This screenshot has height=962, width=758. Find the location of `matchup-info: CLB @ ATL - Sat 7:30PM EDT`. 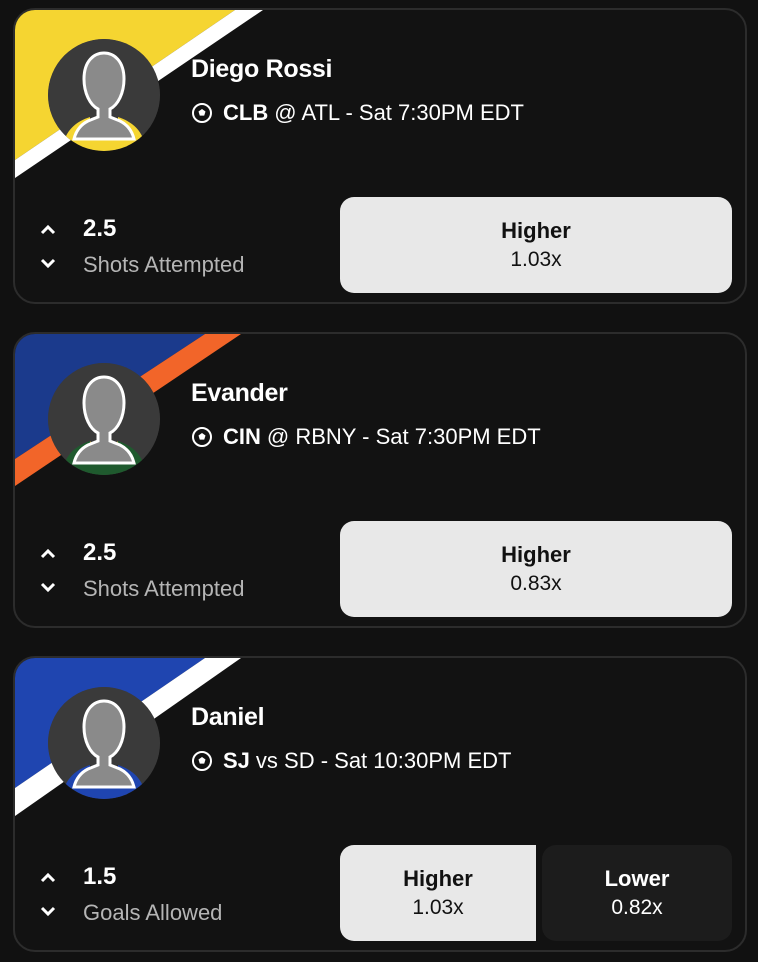

matchup-info: CLB @ ATL - Sat 7:30PM EDT is located at coordinates (357, 113).